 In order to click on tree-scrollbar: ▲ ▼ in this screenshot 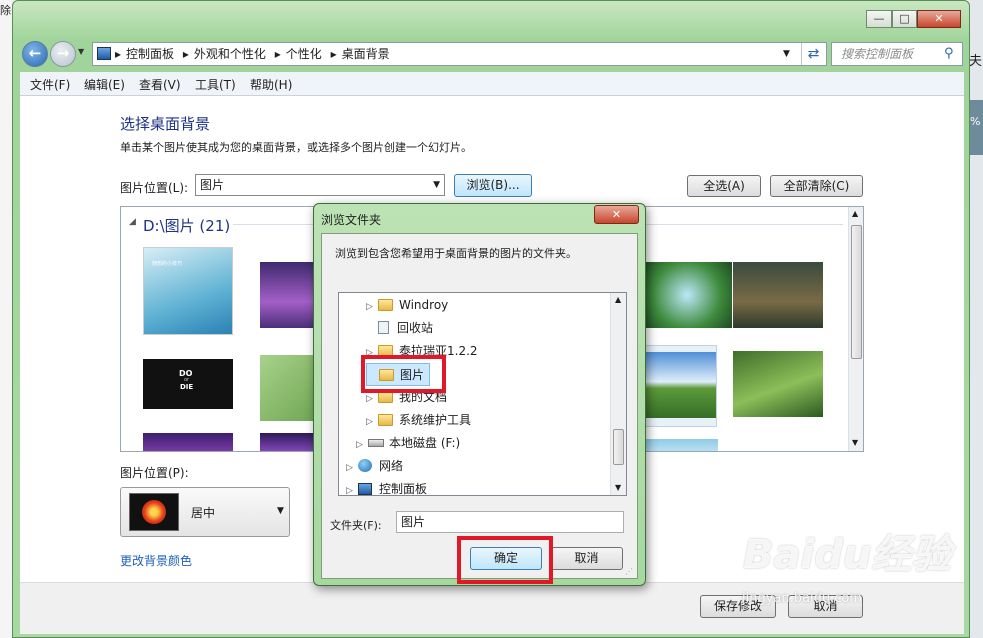, I will do `click(618, 394)`.